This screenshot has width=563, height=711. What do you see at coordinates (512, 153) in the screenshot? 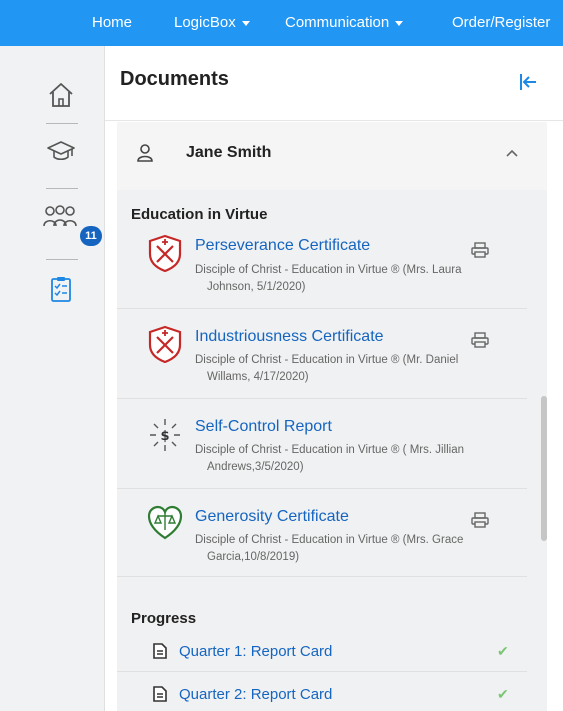
I see `chevron-up-icon` at bounding box center [512, 153].